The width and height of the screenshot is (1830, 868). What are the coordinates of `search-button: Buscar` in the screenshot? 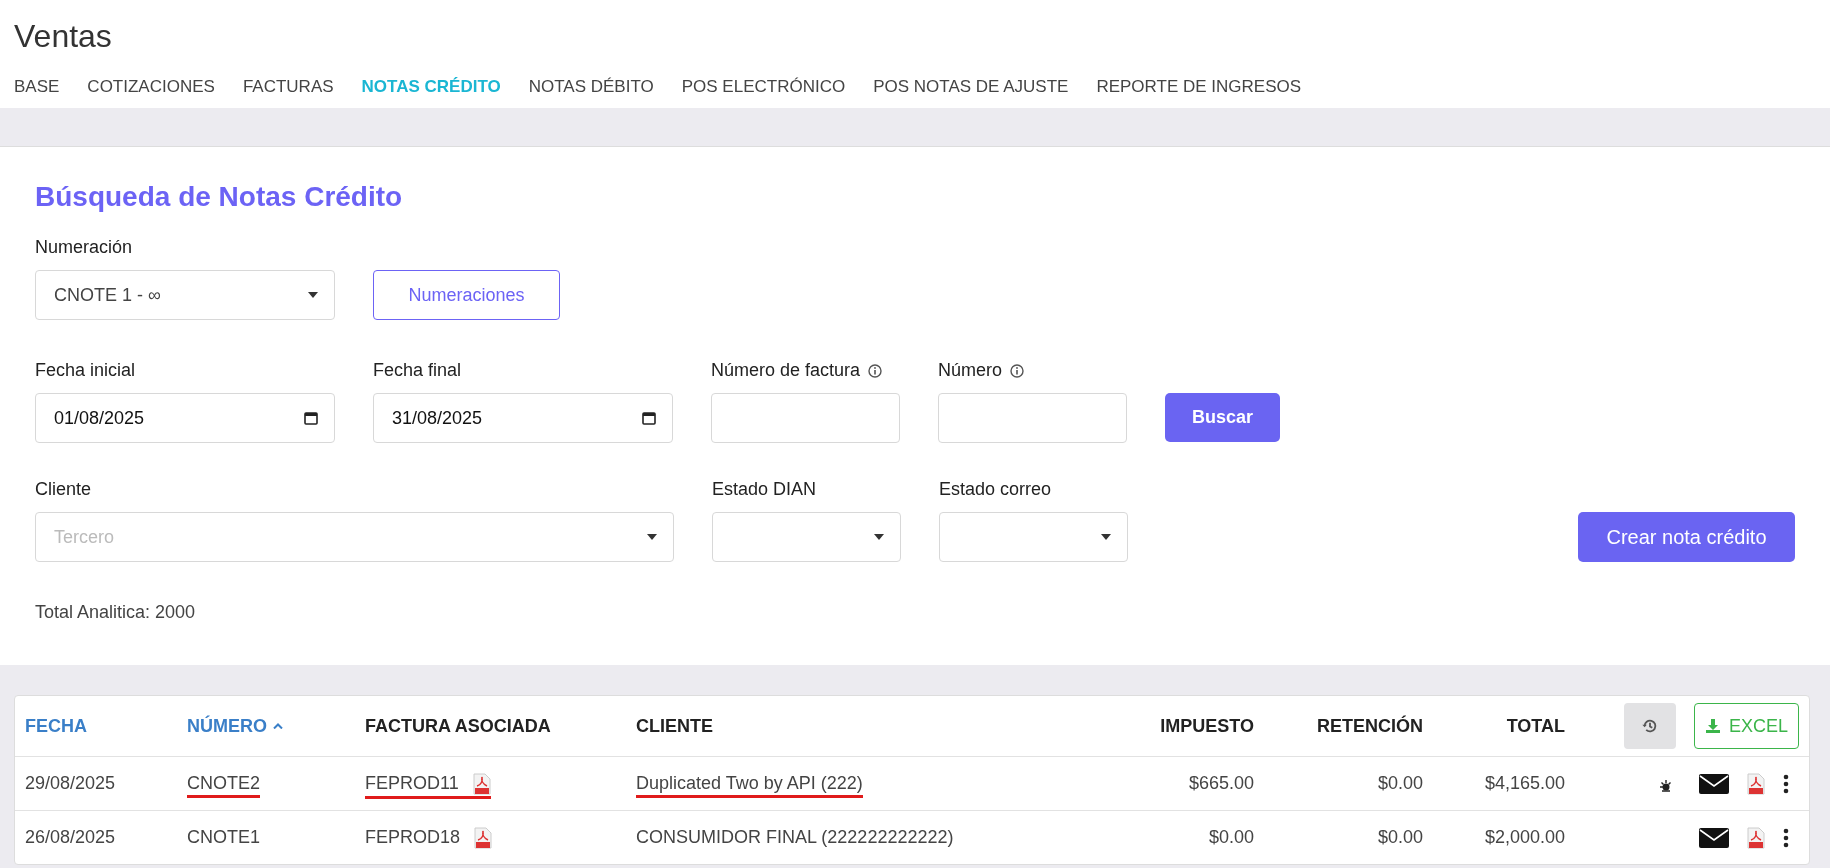 It's located at (1222, 417).